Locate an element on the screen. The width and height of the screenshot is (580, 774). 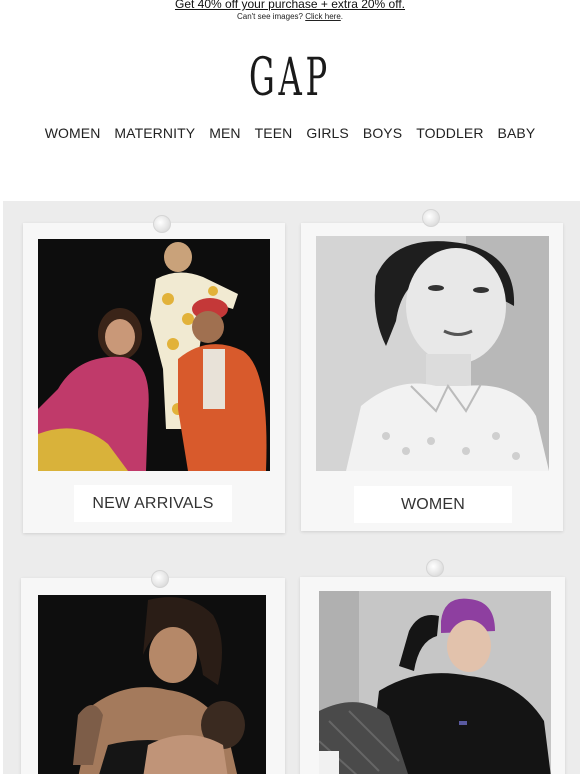
woman-portrait-illustration is located at coordinates (432, 353).